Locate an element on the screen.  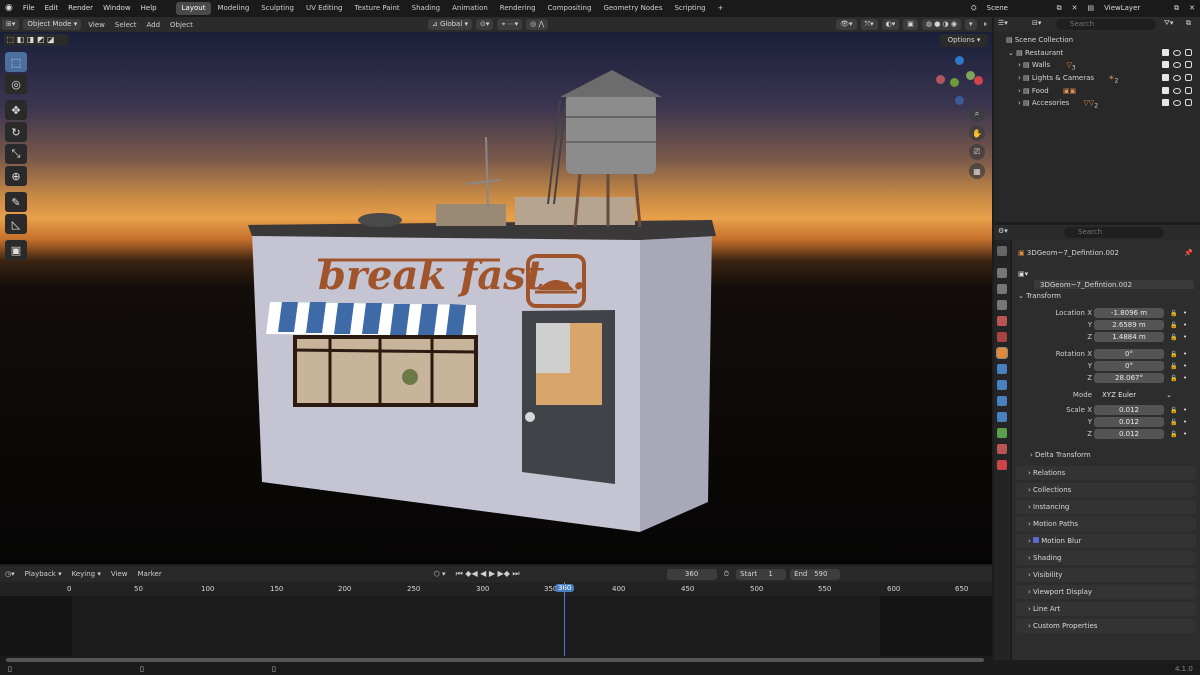
tab-layout: Layout is located at coordinates (193, 8).